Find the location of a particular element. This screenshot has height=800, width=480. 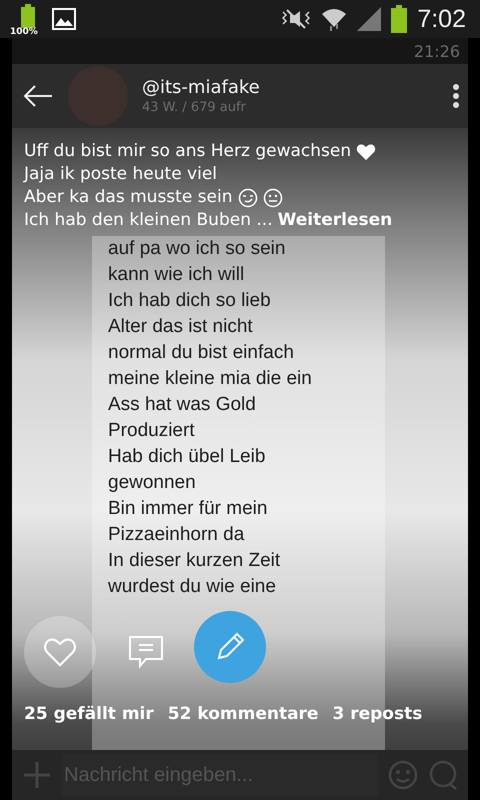

clock: 21:26 is located at coordinates (437, 51).